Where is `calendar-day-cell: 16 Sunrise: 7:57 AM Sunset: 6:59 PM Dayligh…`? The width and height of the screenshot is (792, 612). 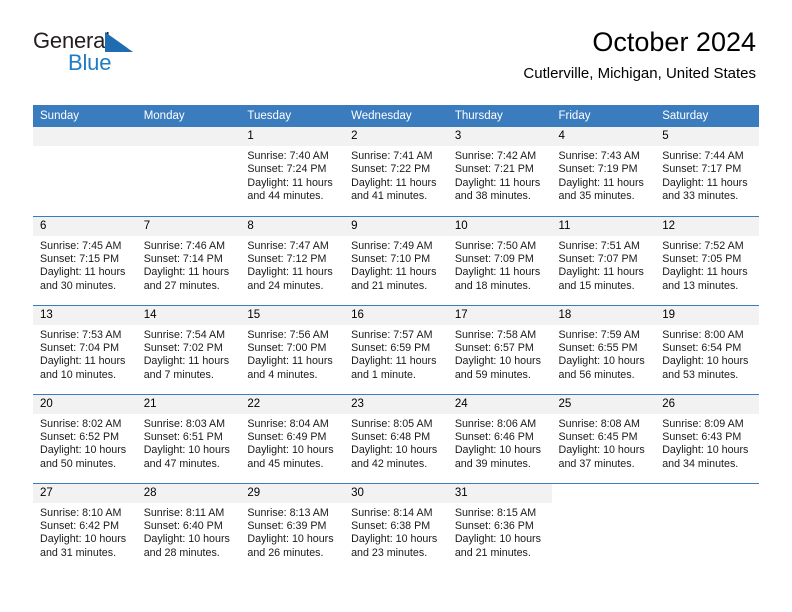
calendar-day-cell: 16 Sunrise: 7:57 AM Sunset: 6:59 PM Dayligh… is located at coordinates (396, 349).